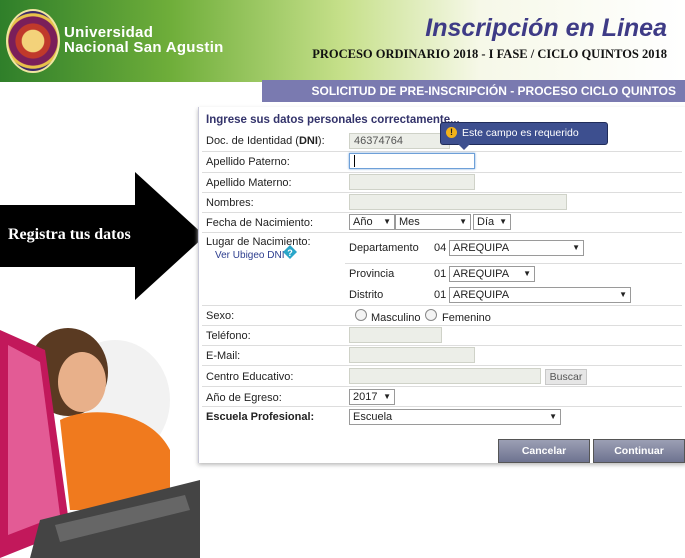 The width and height of the screenshot is (685, 558). What do you see at coordinates (464, 146) in the screenshot?
I see `tooltip-arrow` at bounding box center [464, 146].